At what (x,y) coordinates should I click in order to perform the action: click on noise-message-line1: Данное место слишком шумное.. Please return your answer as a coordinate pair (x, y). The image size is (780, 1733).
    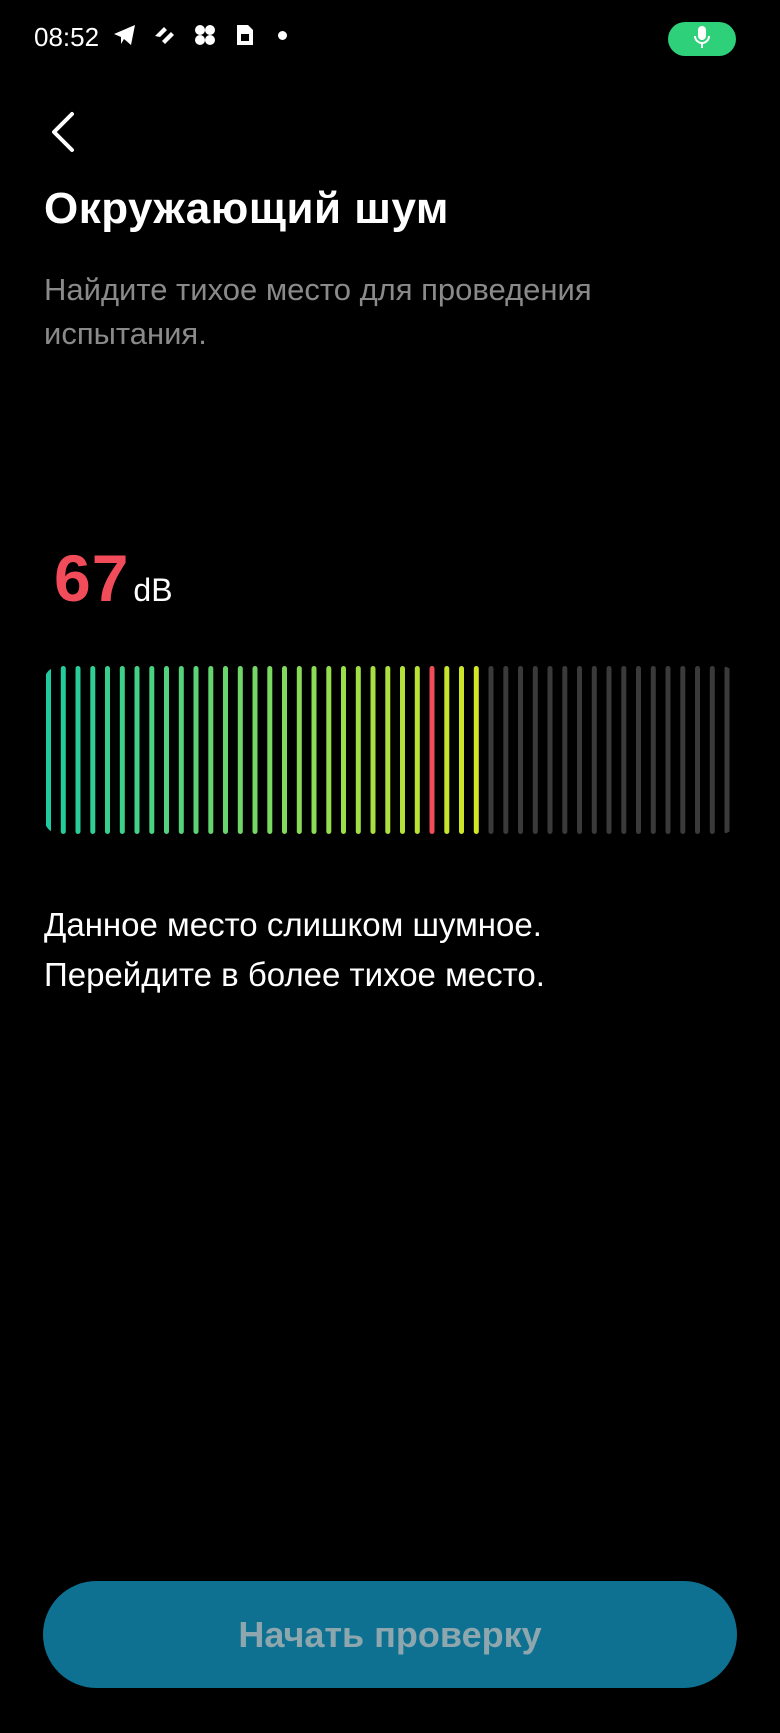
    Looking at the image, I should click on (293, 924).